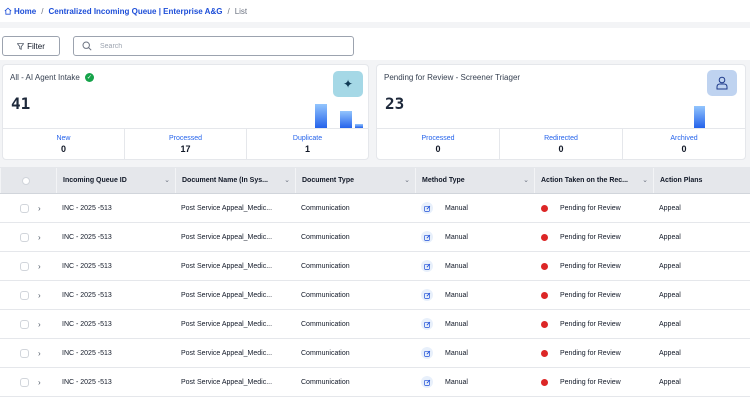  What do you see at coordinates (307, 148) in the screenshot?
I see `stat-value: 1` at bounding box center [307, 148].